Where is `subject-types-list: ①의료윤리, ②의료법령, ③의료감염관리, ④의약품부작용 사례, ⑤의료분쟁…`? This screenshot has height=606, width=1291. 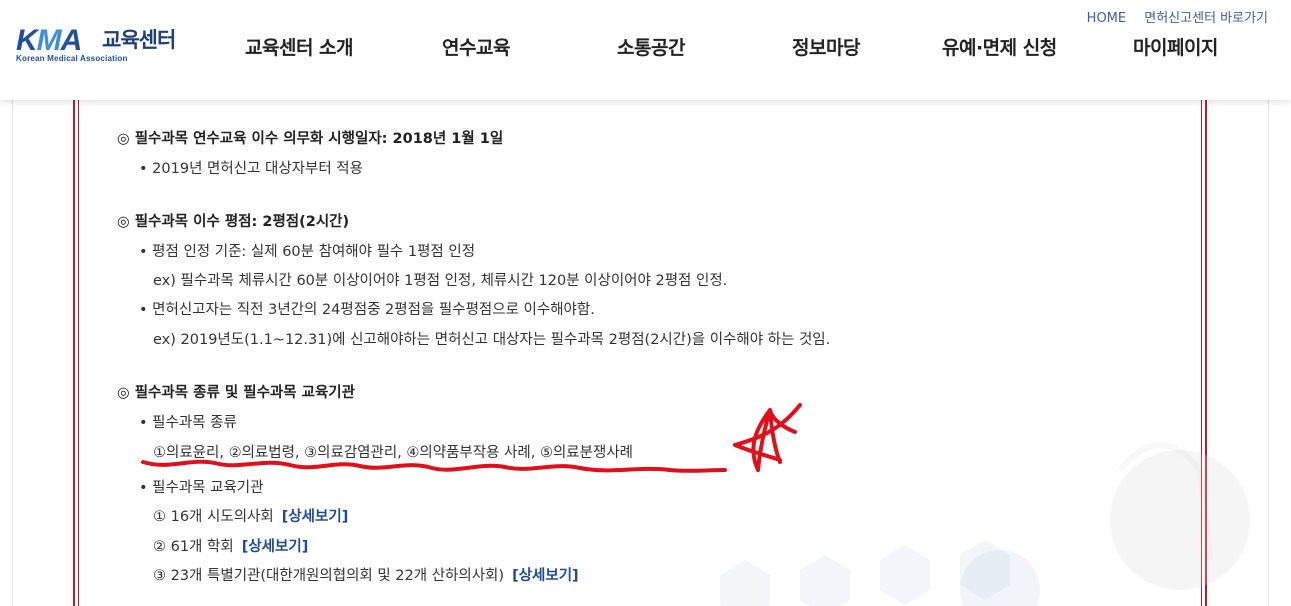
subject-types-list: ①의료윤리, ②의료법령, ③의료감염관리, ④의약품부작용 사례, ⑤의료분쟁… is located at coordinates (393, 453).